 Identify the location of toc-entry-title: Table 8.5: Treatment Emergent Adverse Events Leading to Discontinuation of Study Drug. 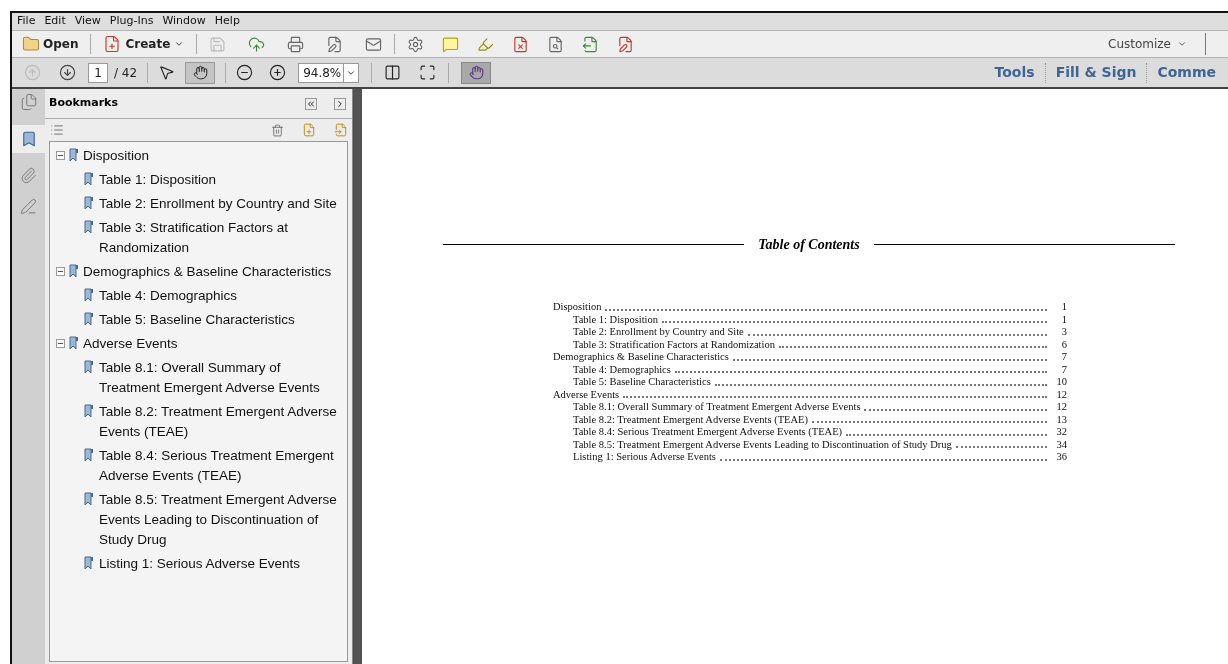
(762, 444).